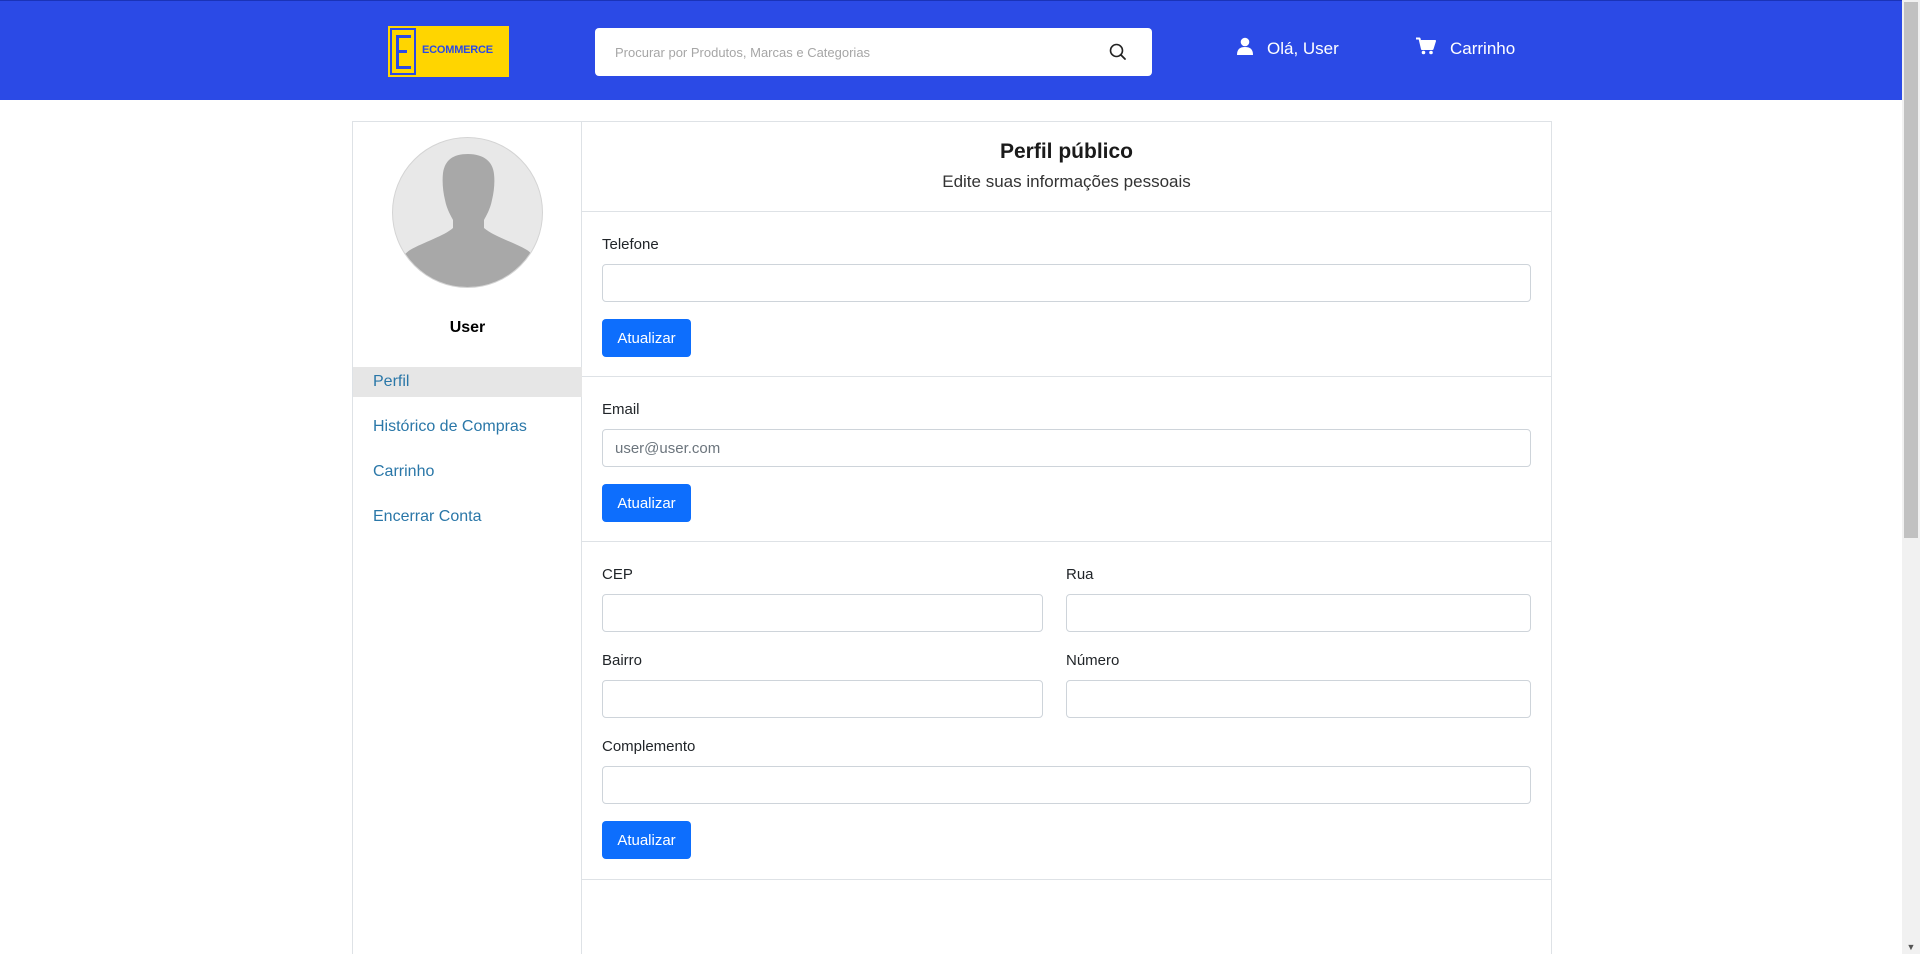 Image resolution: width=1920 pixels, height=954 pixels. Describe the element at coordinates (1911, 270) in the screenshot. I see `scrollbar-thumb` at that location.